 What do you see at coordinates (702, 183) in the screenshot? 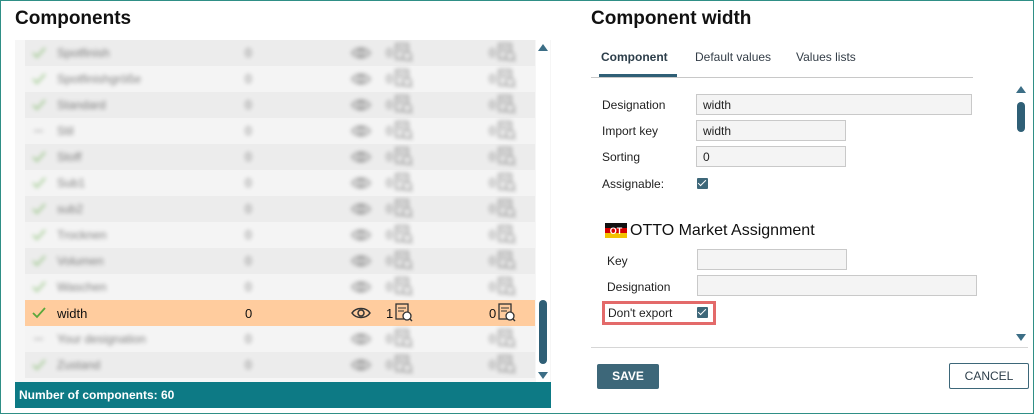
I see `assignable-checkbox` at bounding box center [702, 183].